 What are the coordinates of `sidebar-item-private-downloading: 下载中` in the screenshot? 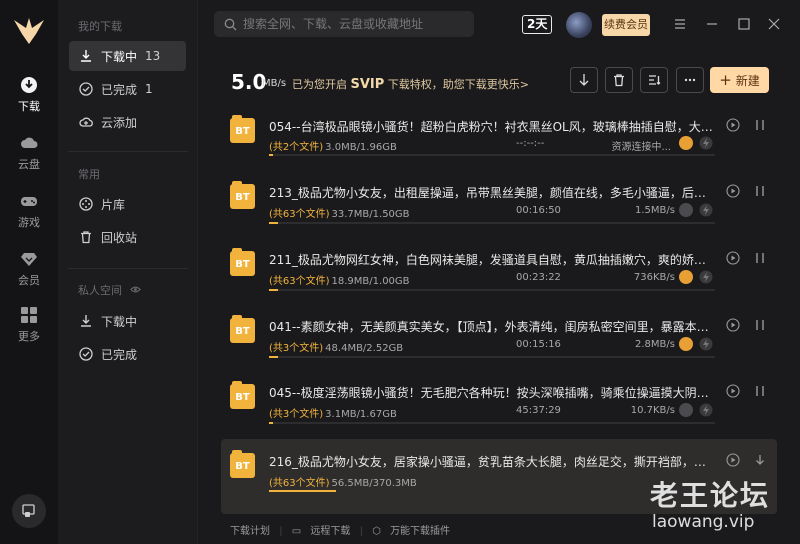 It's located at (127, 321).